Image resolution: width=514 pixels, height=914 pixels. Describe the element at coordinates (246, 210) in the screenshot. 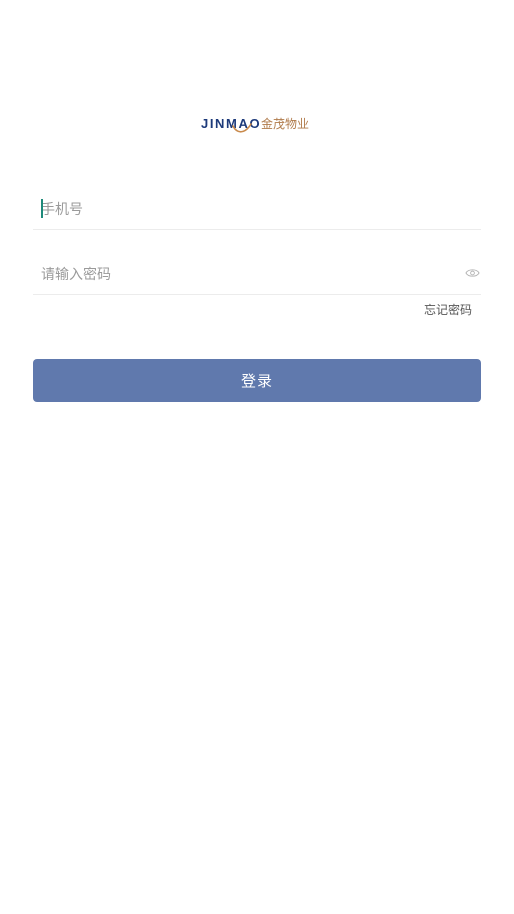

I see `phone-input` at that location.